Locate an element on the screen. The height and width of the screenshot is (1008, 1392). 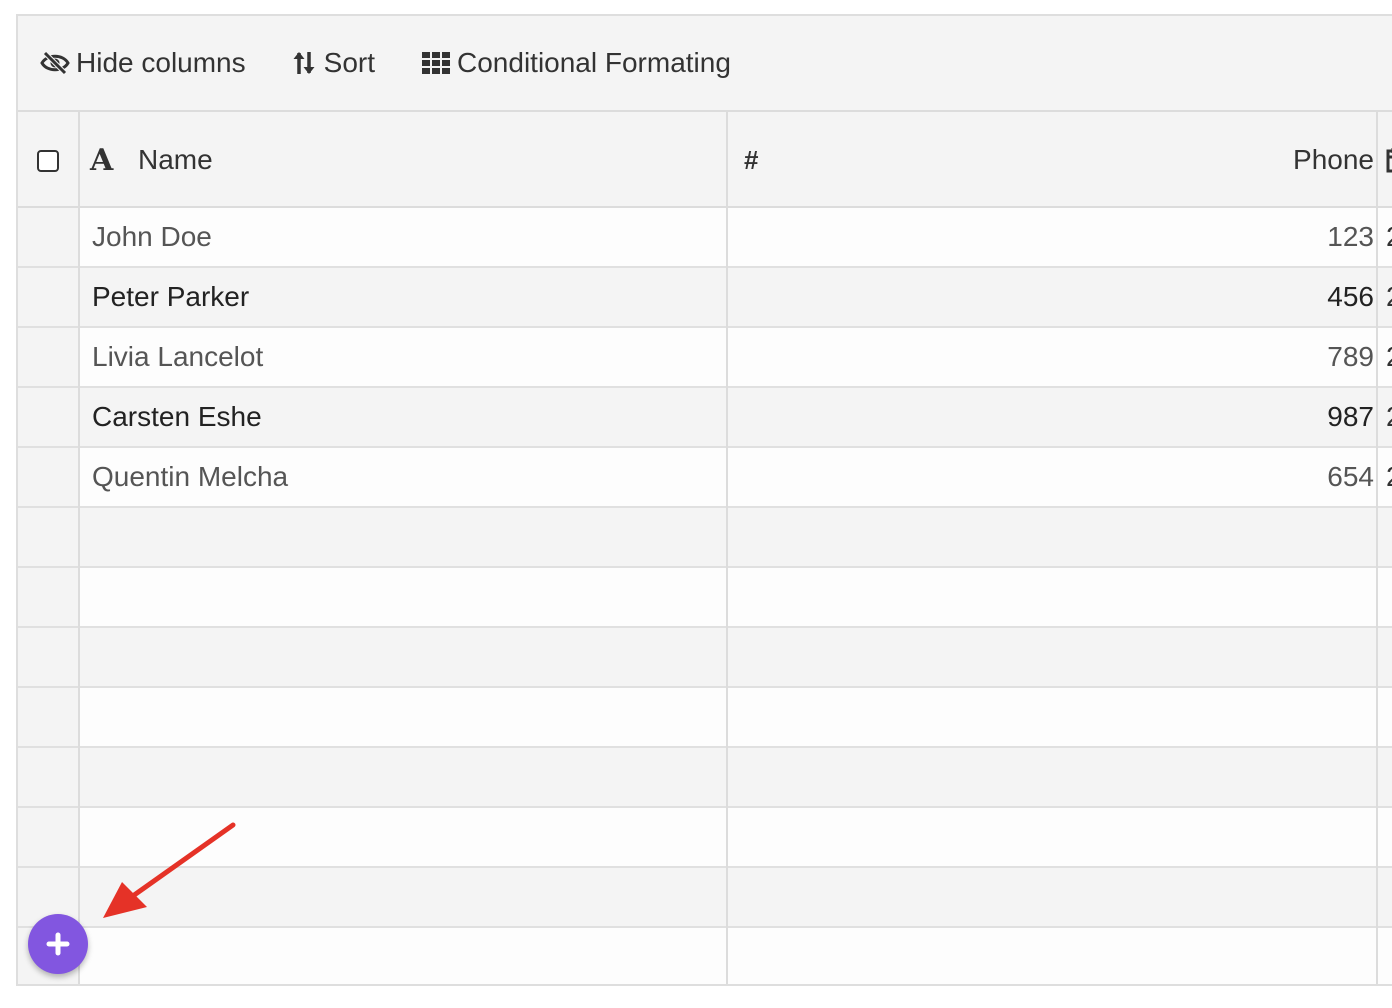
toolbar: Hide columns Sort Conditional Formating is located at coordinates (705, 64).